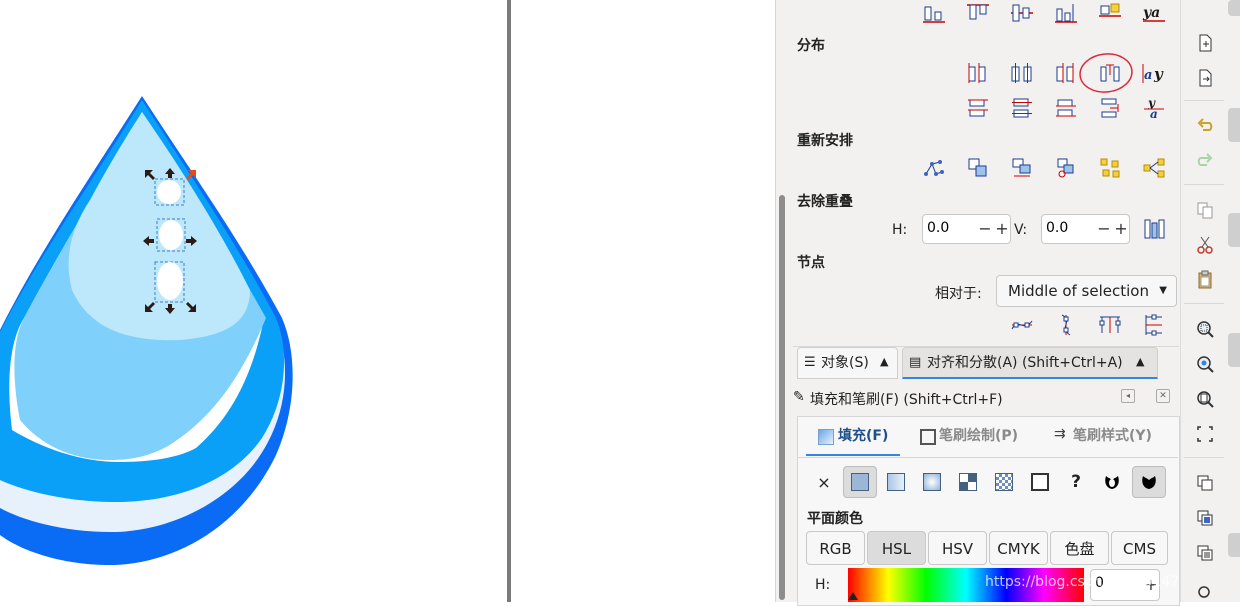  I want to click on svg-text: a, so click(1148, 75).